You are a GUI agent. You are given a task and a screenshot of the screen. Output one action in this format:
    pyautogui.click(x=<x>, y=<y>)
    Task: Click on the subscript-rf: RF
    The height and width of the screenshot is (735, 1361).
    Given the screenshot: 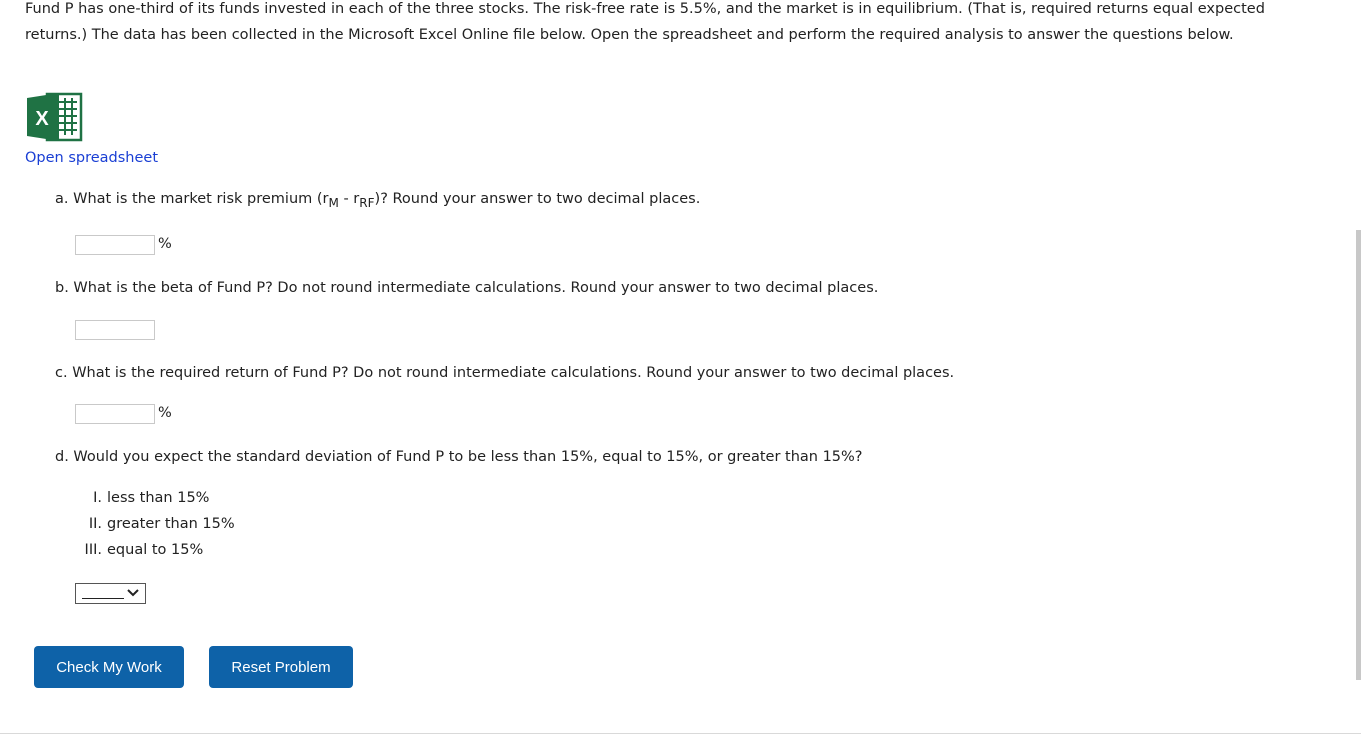 What is the action you would take?
    pyautogui.click(x=367, y=203)
    